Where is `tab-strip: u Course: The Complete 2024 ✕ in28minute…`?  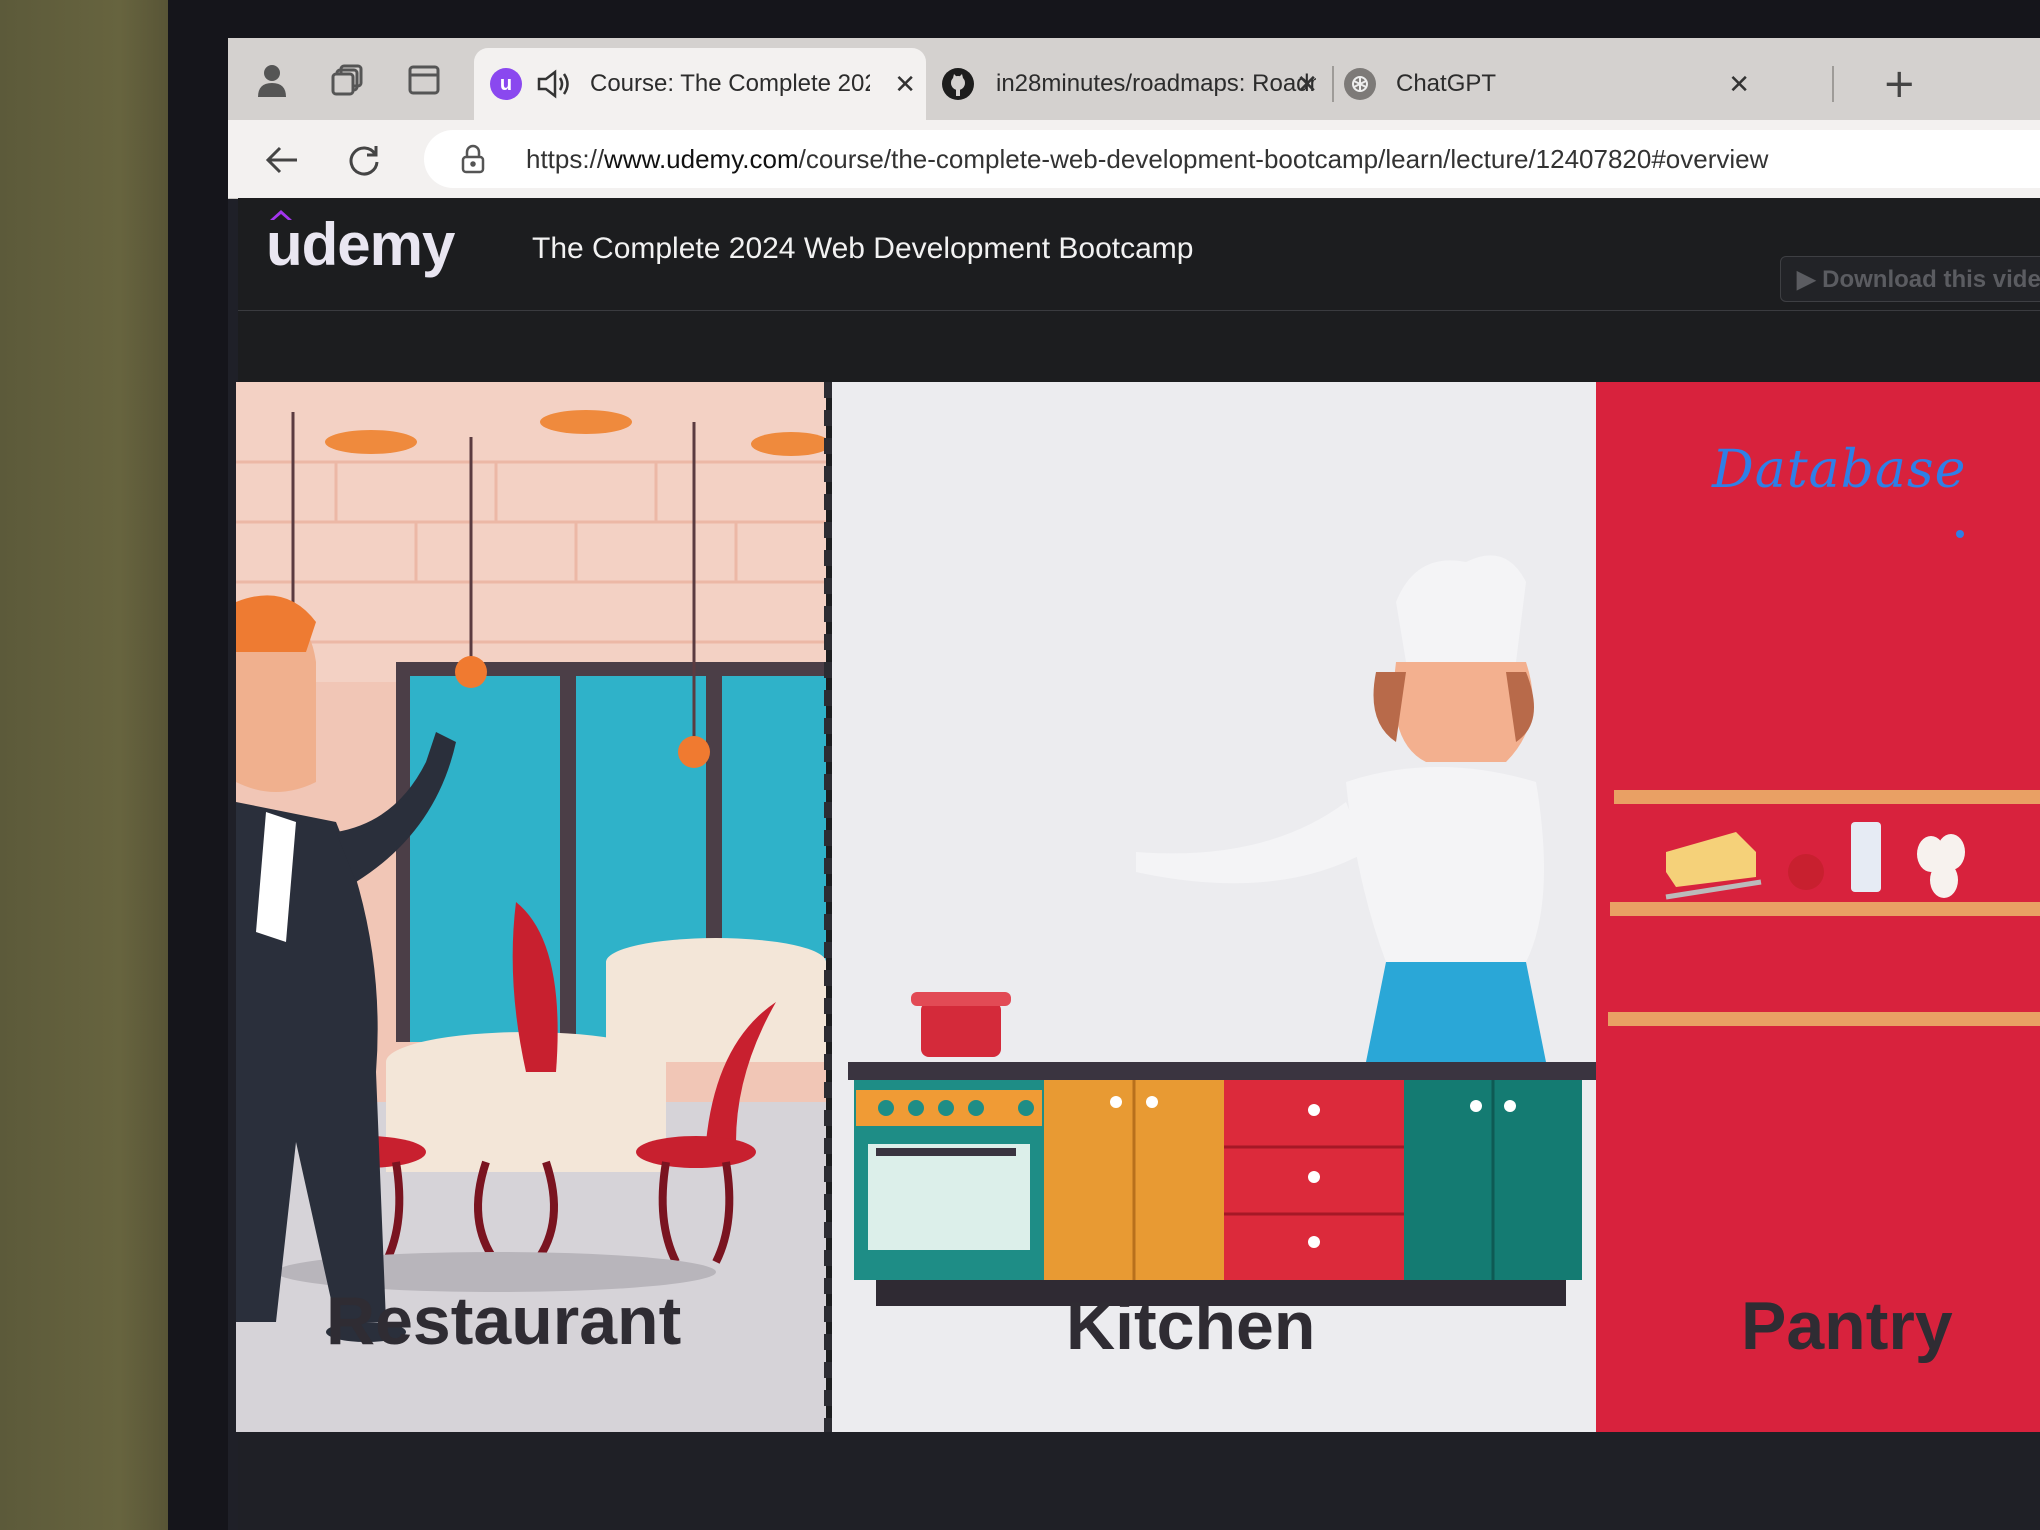
tab-strip: u Course: The Complete 2024 ✕ in28minute… is located at coordinates (1134, 79).